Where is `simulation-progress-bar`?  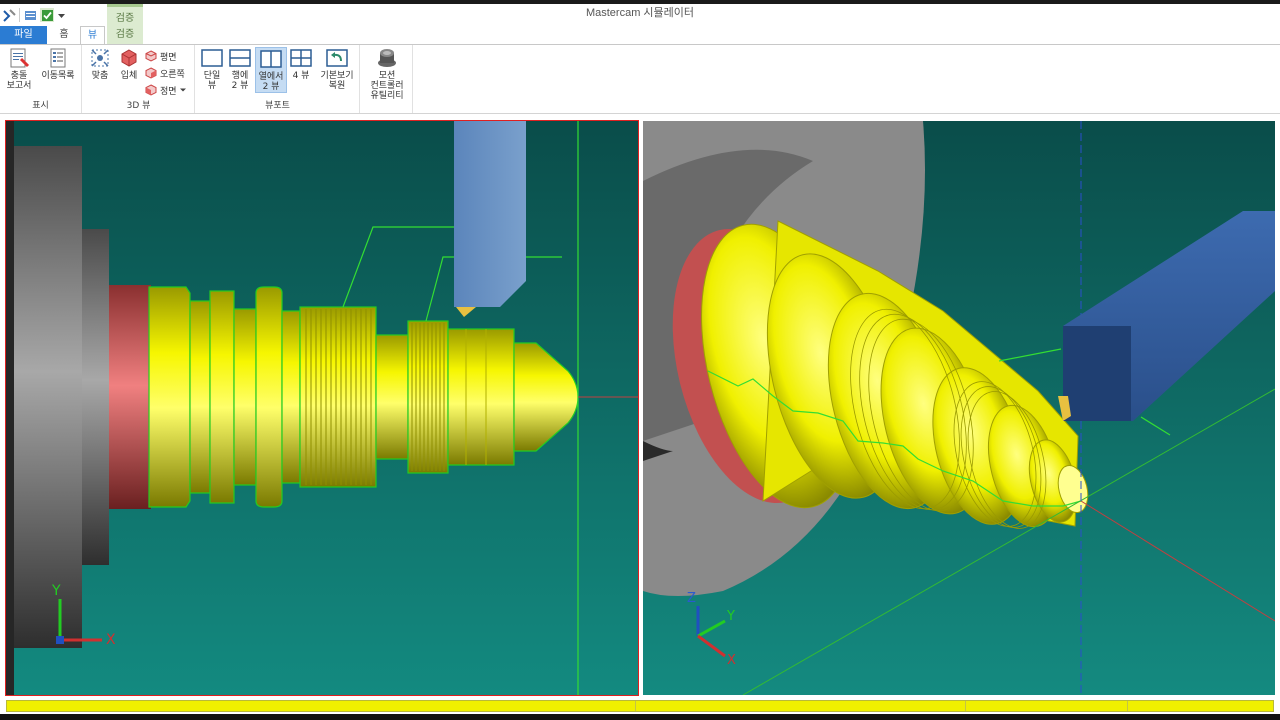 simulation-progress-bar is located at coordinates (640, 706).